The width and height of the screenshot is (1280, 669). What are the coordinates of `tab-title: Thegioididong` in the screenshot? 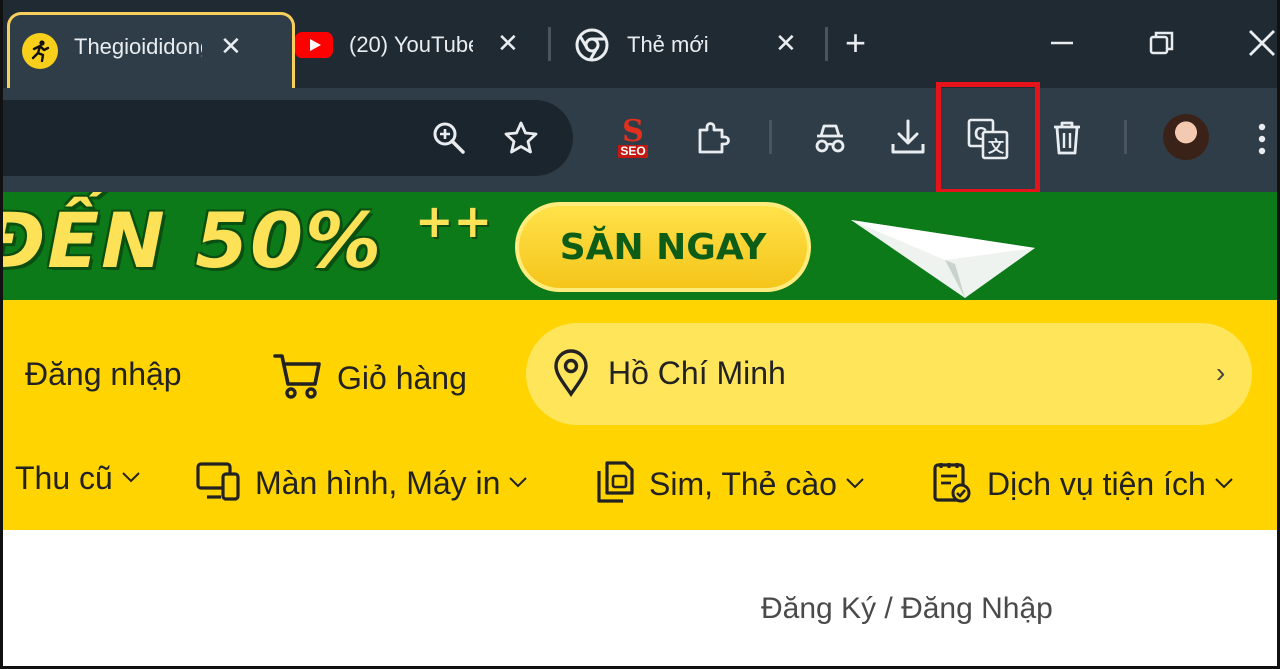 It's located at (138, 46).